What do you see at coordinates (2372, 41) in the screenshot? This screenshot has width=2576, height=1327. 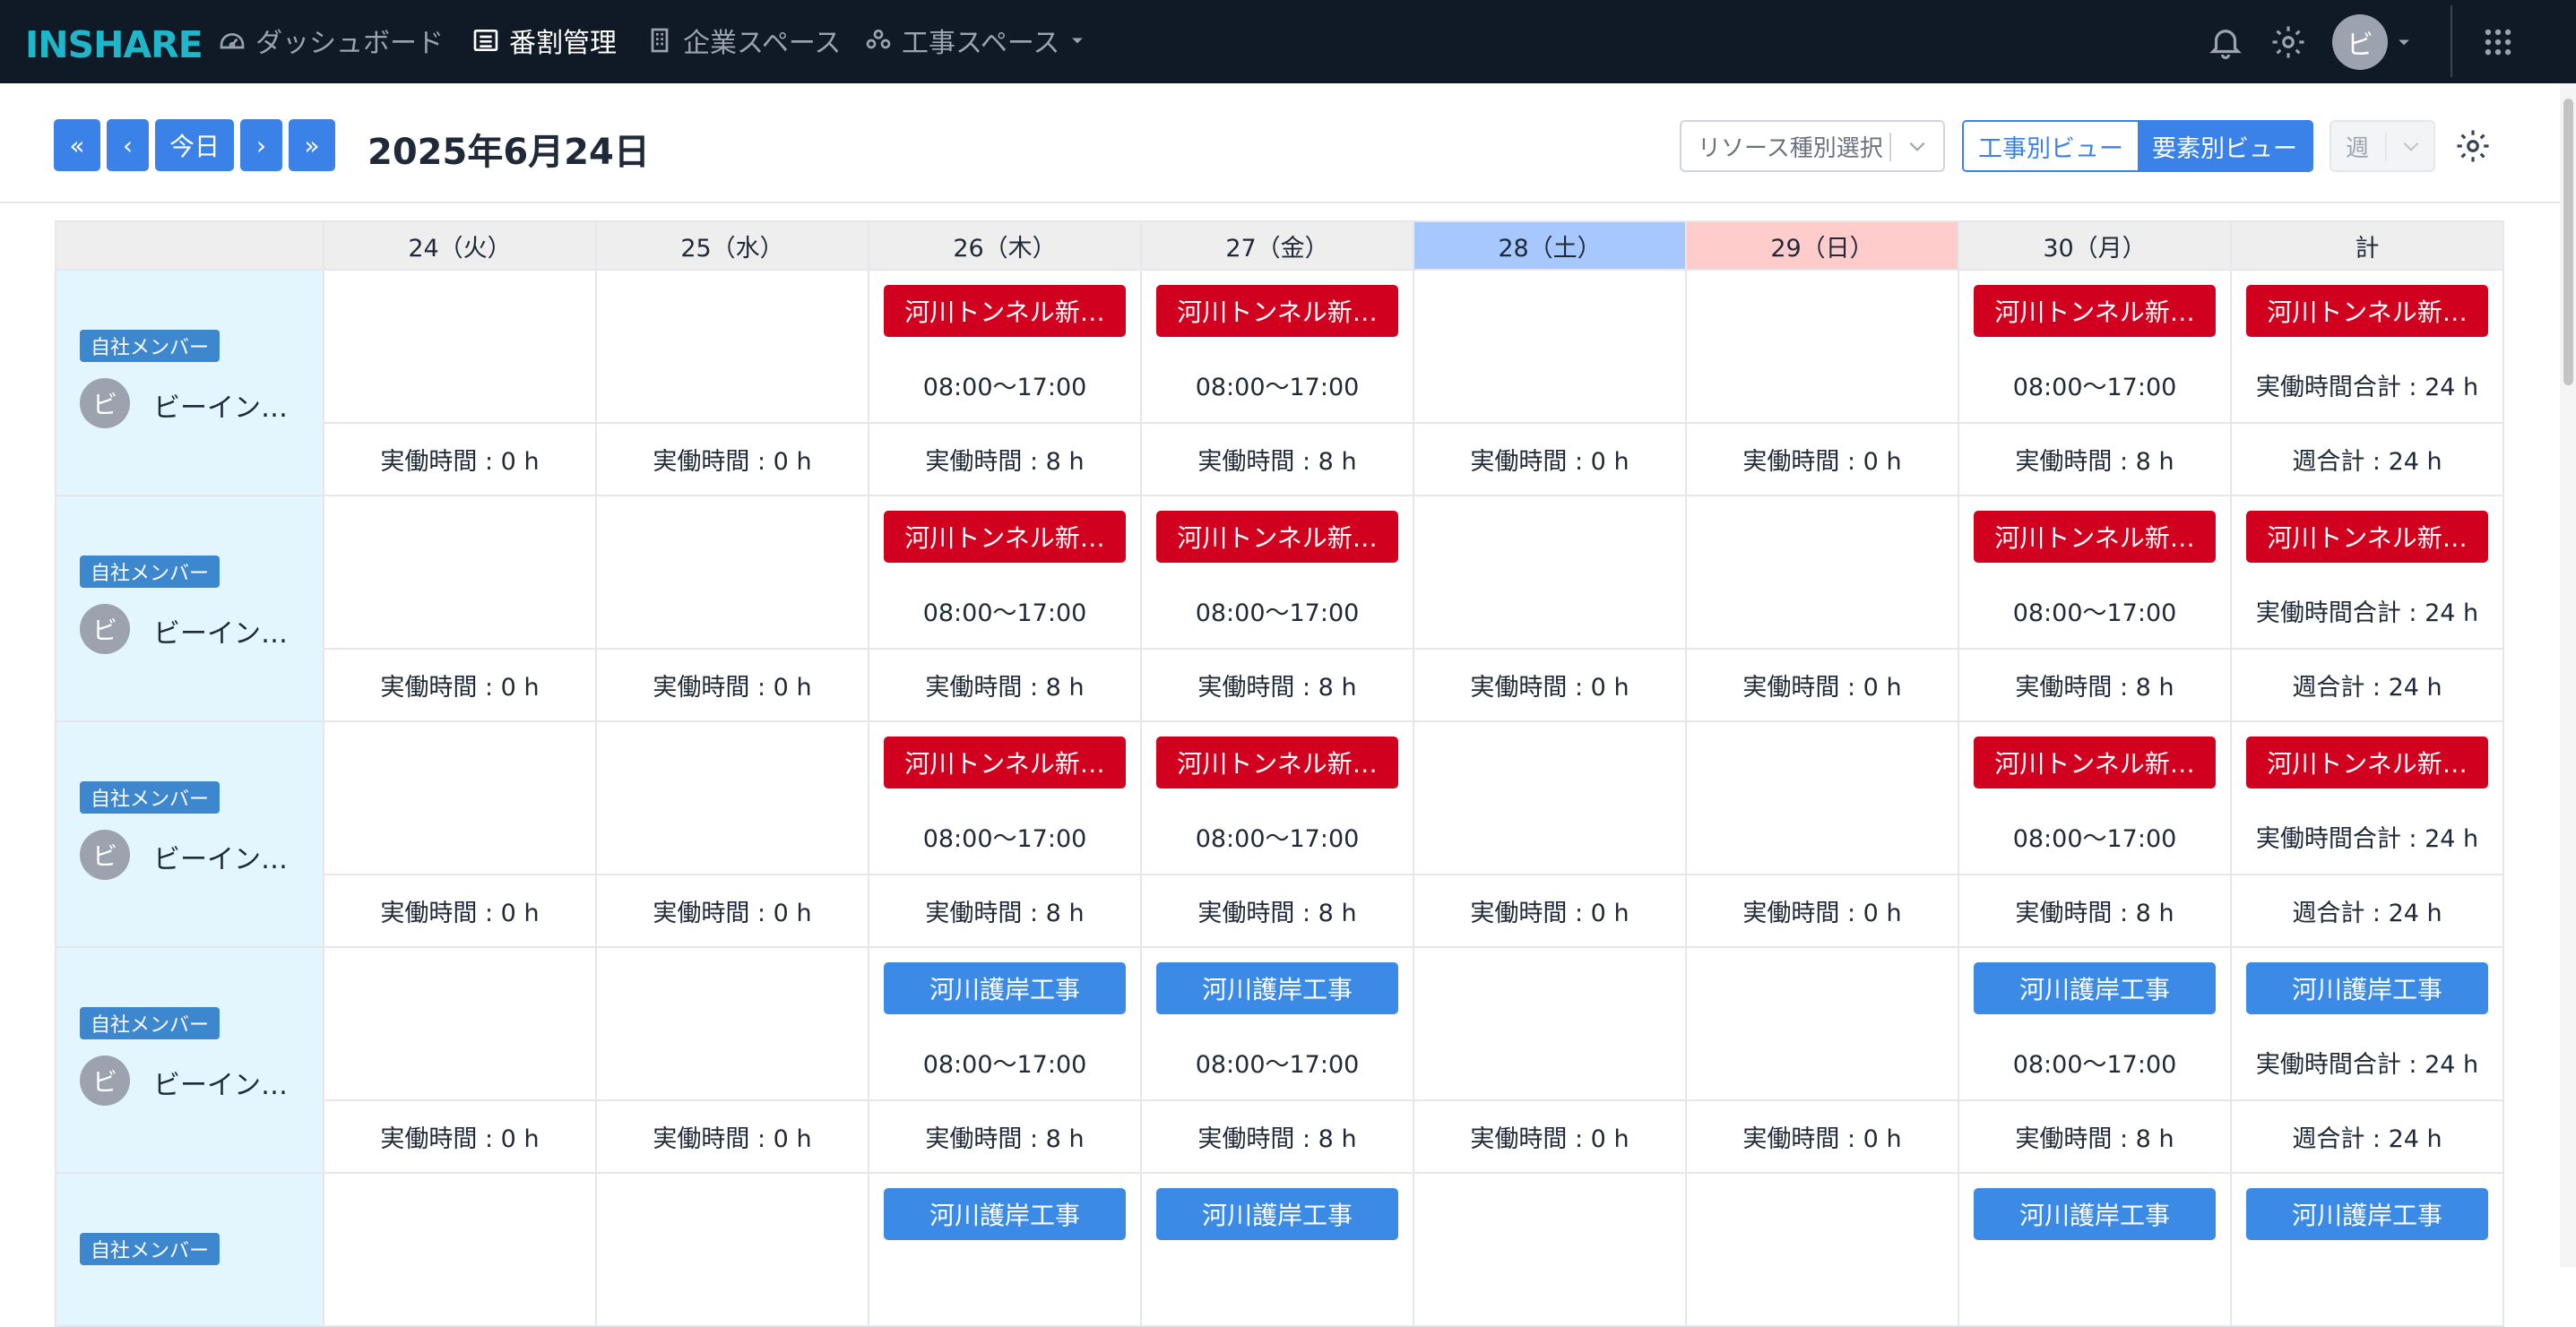 I see `user-menu: ビ` at bounding box center [2372, 41].